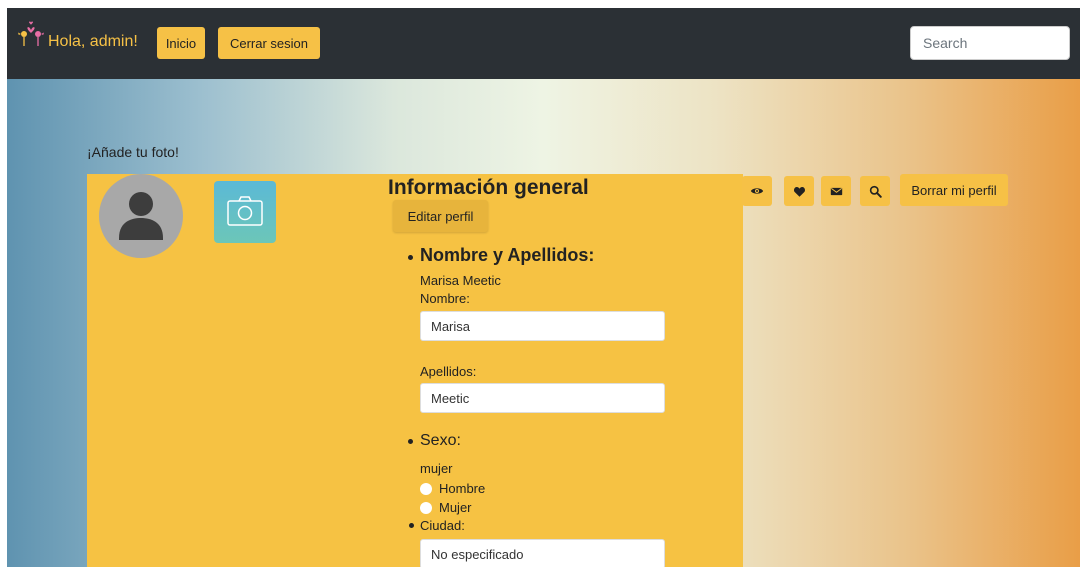 The height and width of the screenshot is (567, 1080). What do you see at coordinates (93, 41) in the screenshot?
I see `greeting-text: Hola, admin!` at bounding box center [93, 41].